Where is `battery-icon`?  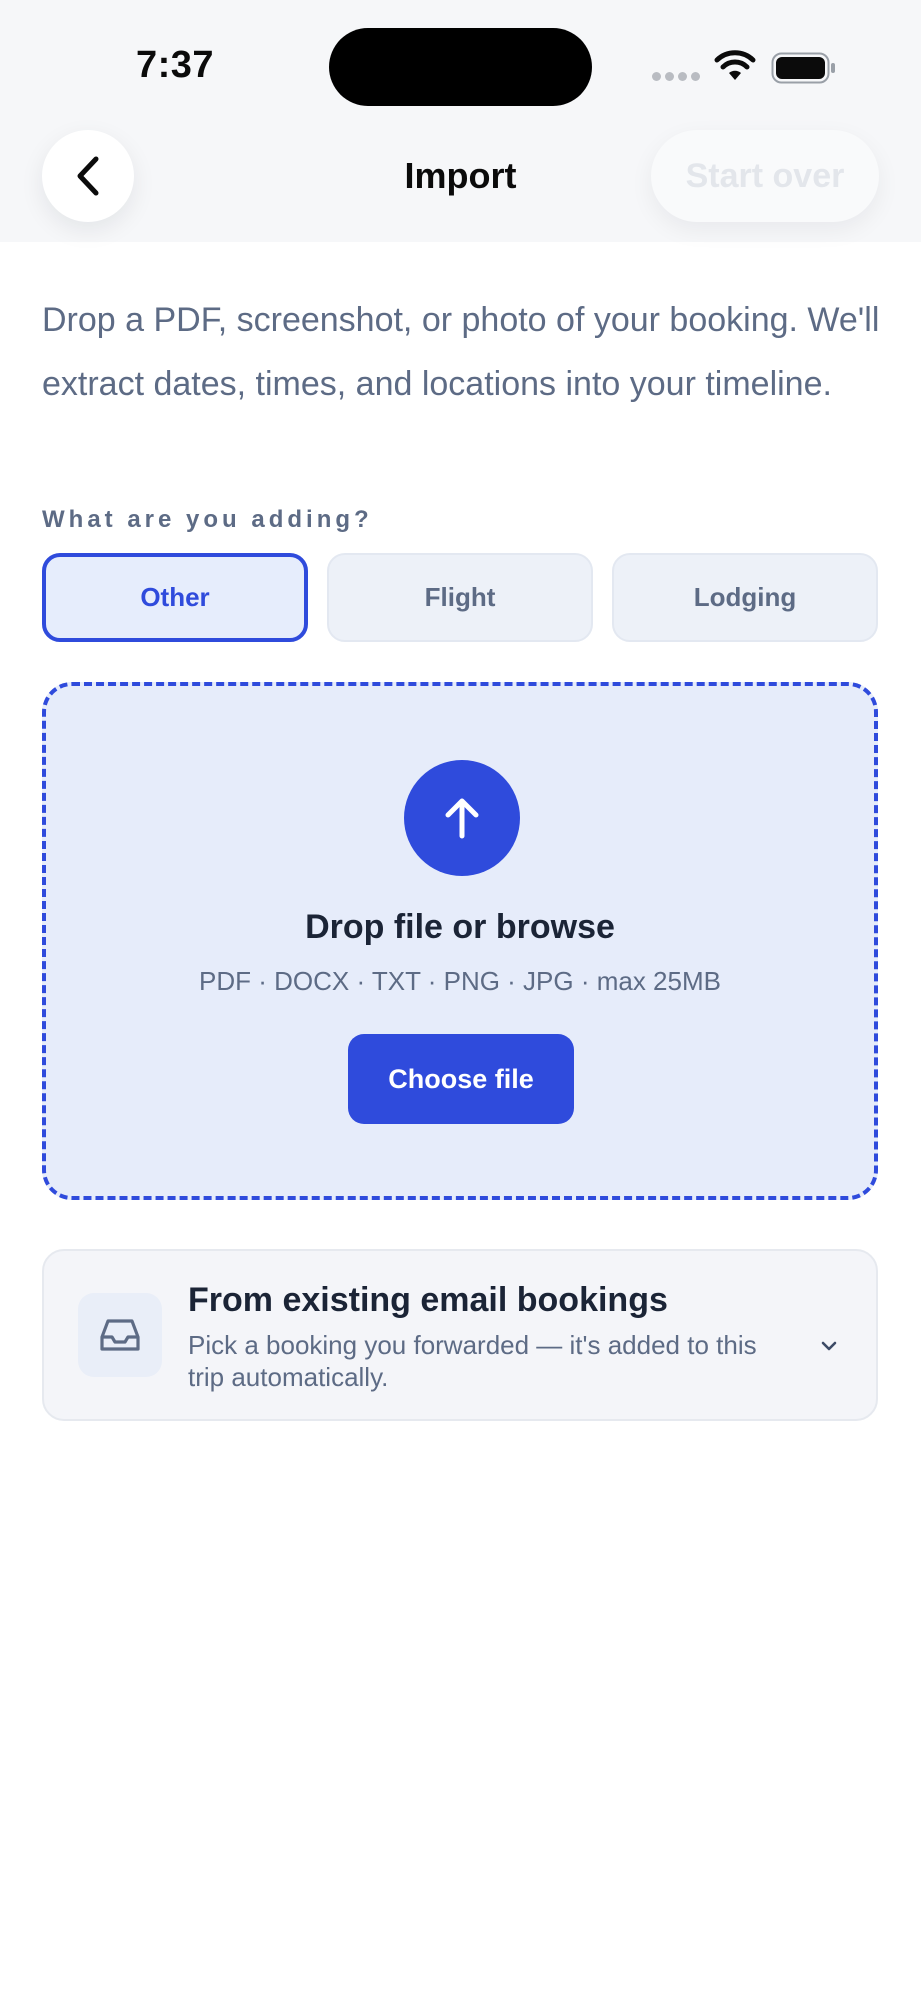 battery-icon is located at coordinates (803, 68).